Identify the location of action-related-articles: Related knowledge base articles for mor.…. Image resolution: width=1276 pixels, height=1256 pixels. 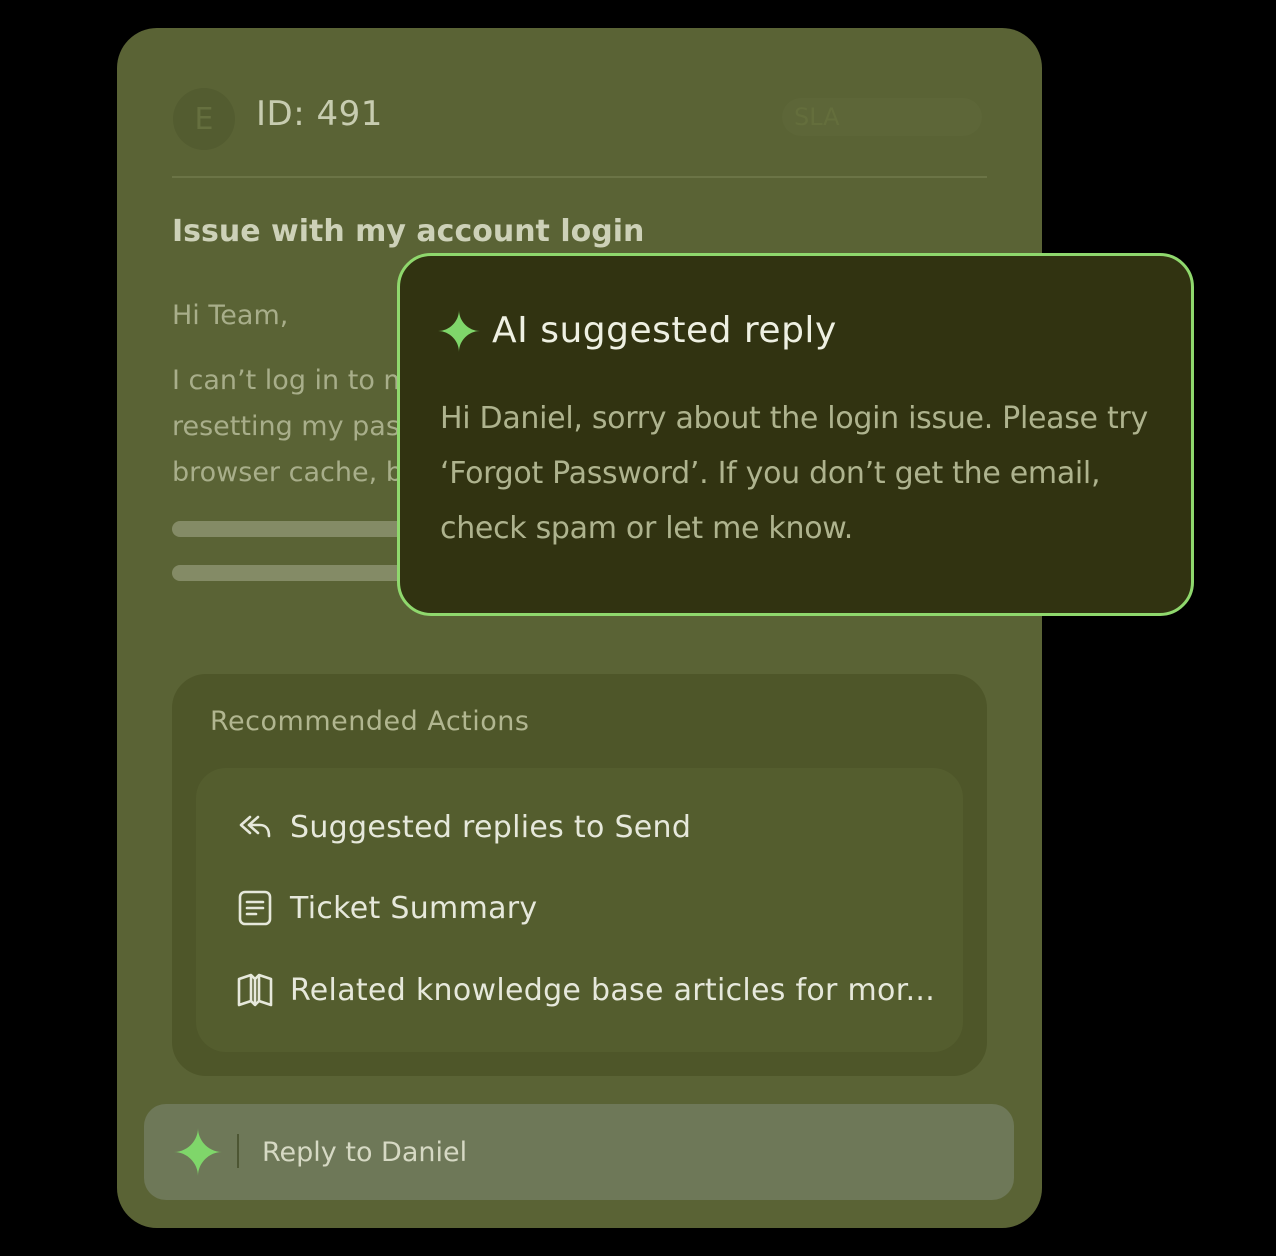
(585, 990).